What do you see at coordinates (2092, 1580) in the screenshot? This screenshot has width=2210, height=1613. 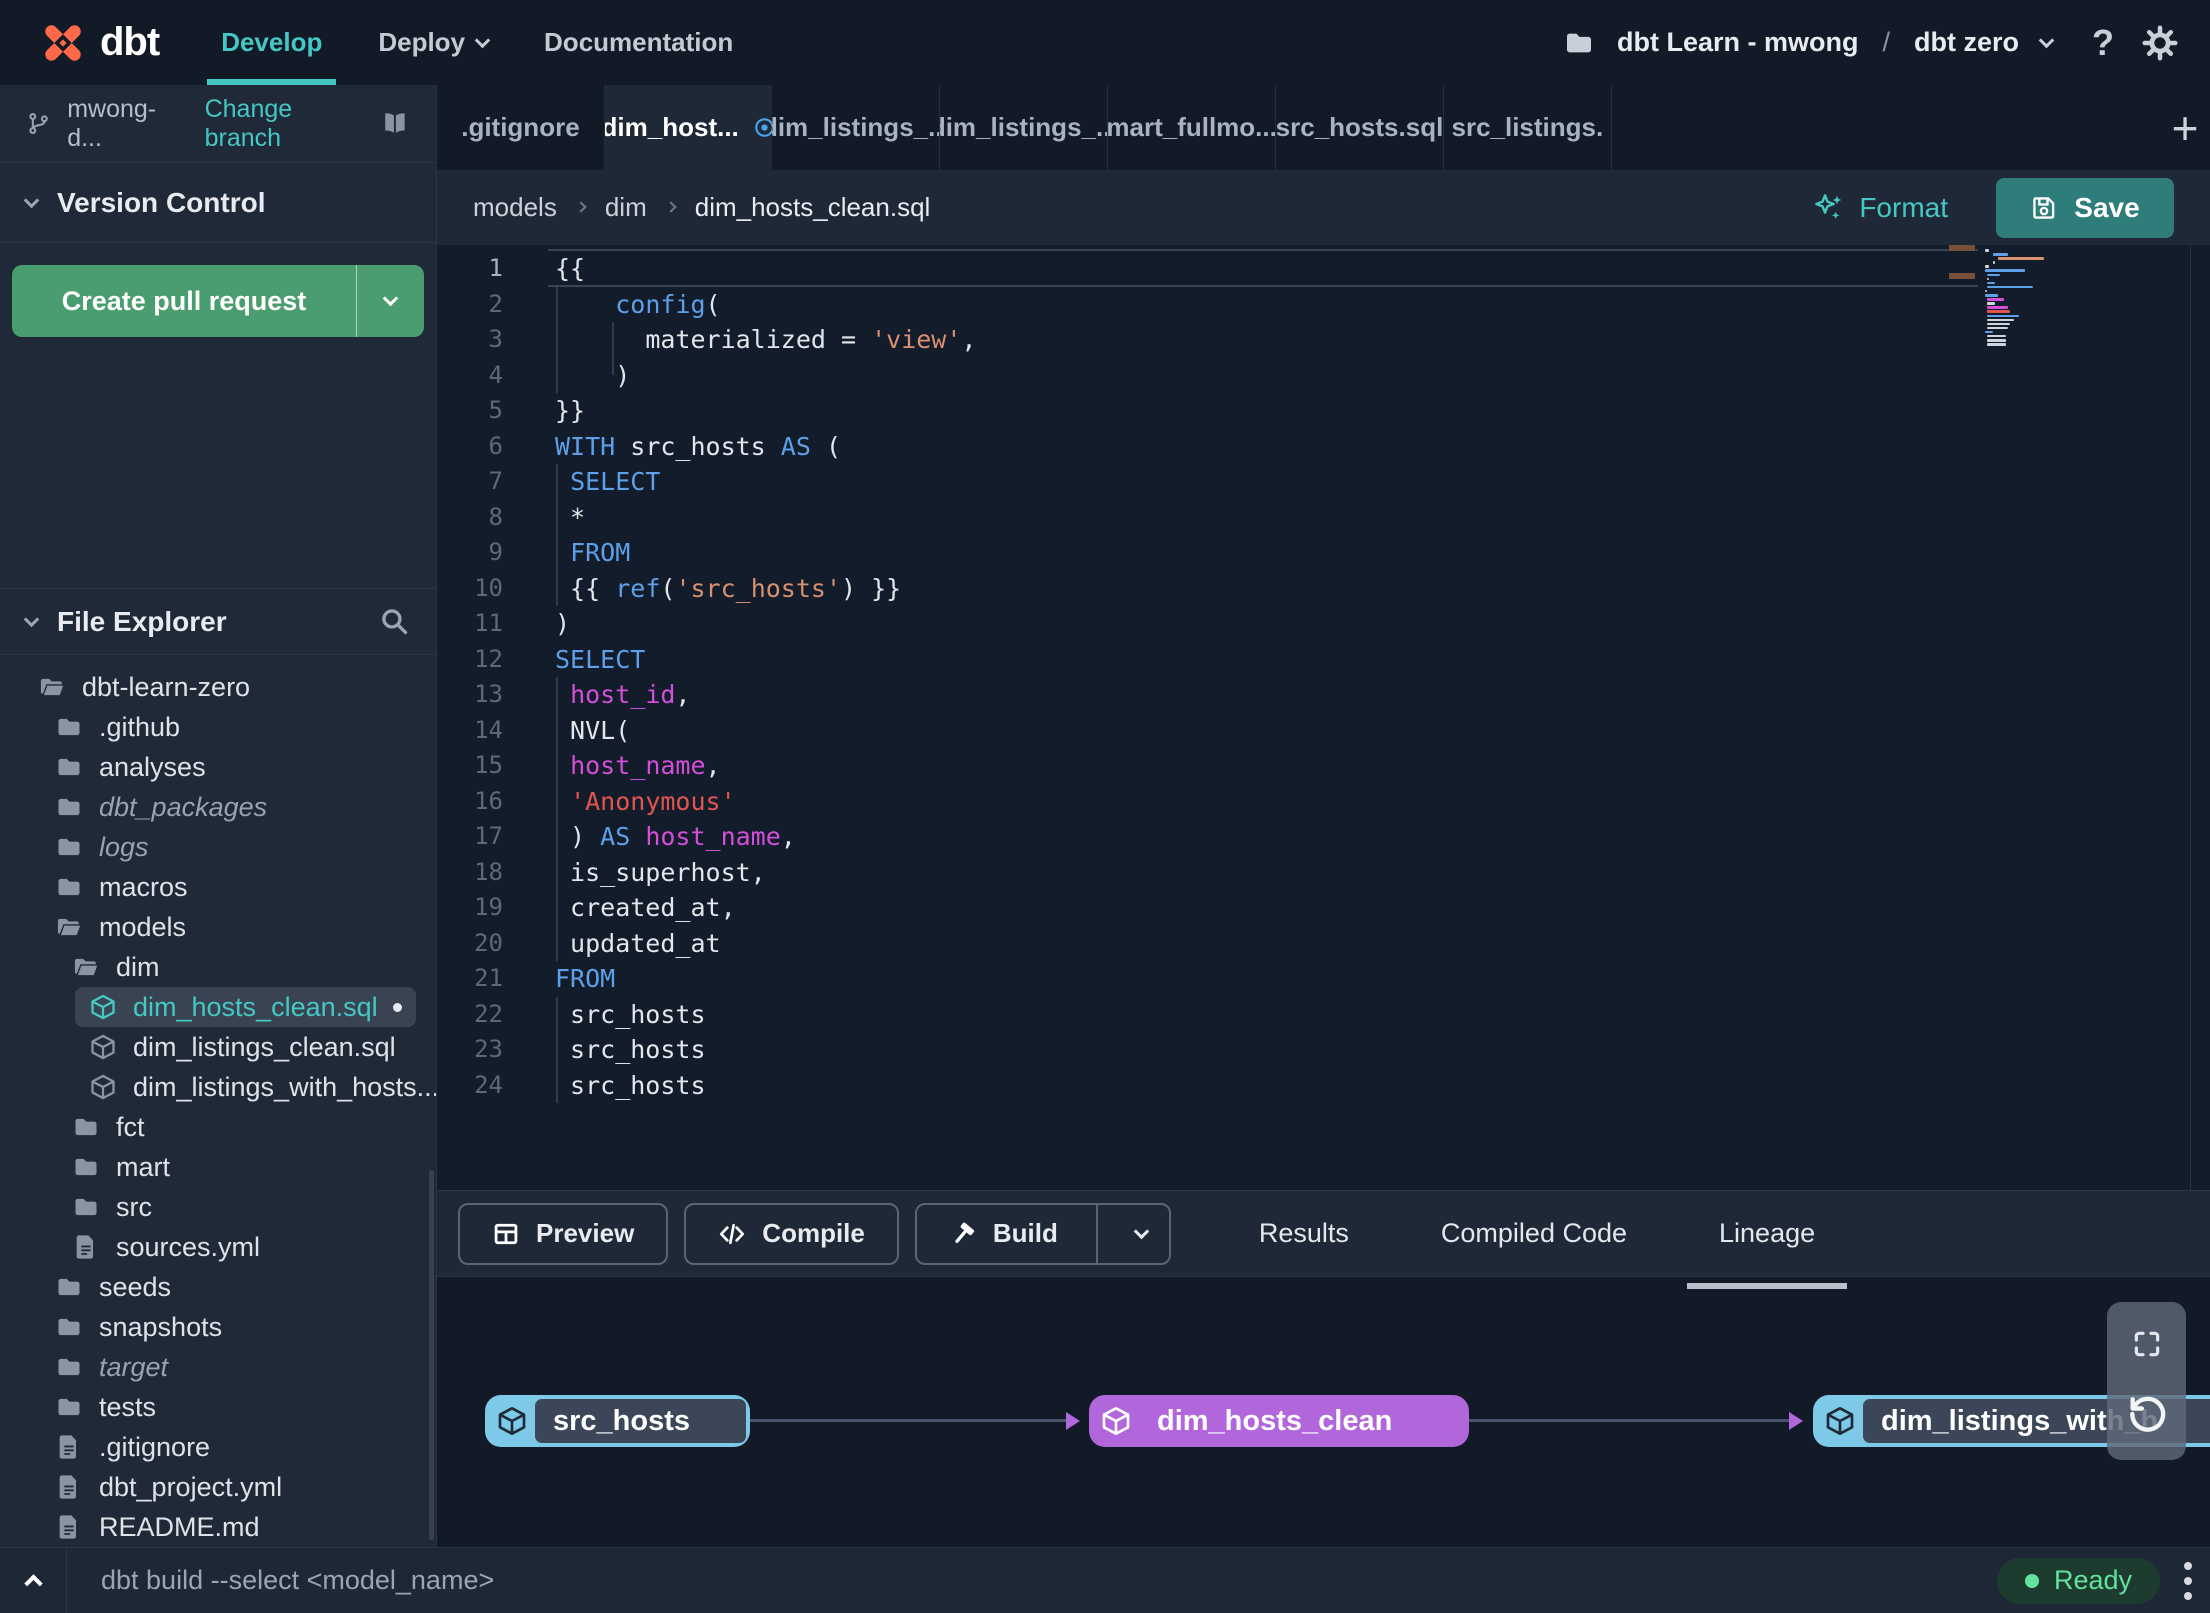 I see `status-label: Ready` at bounding box center [2092, 1580].